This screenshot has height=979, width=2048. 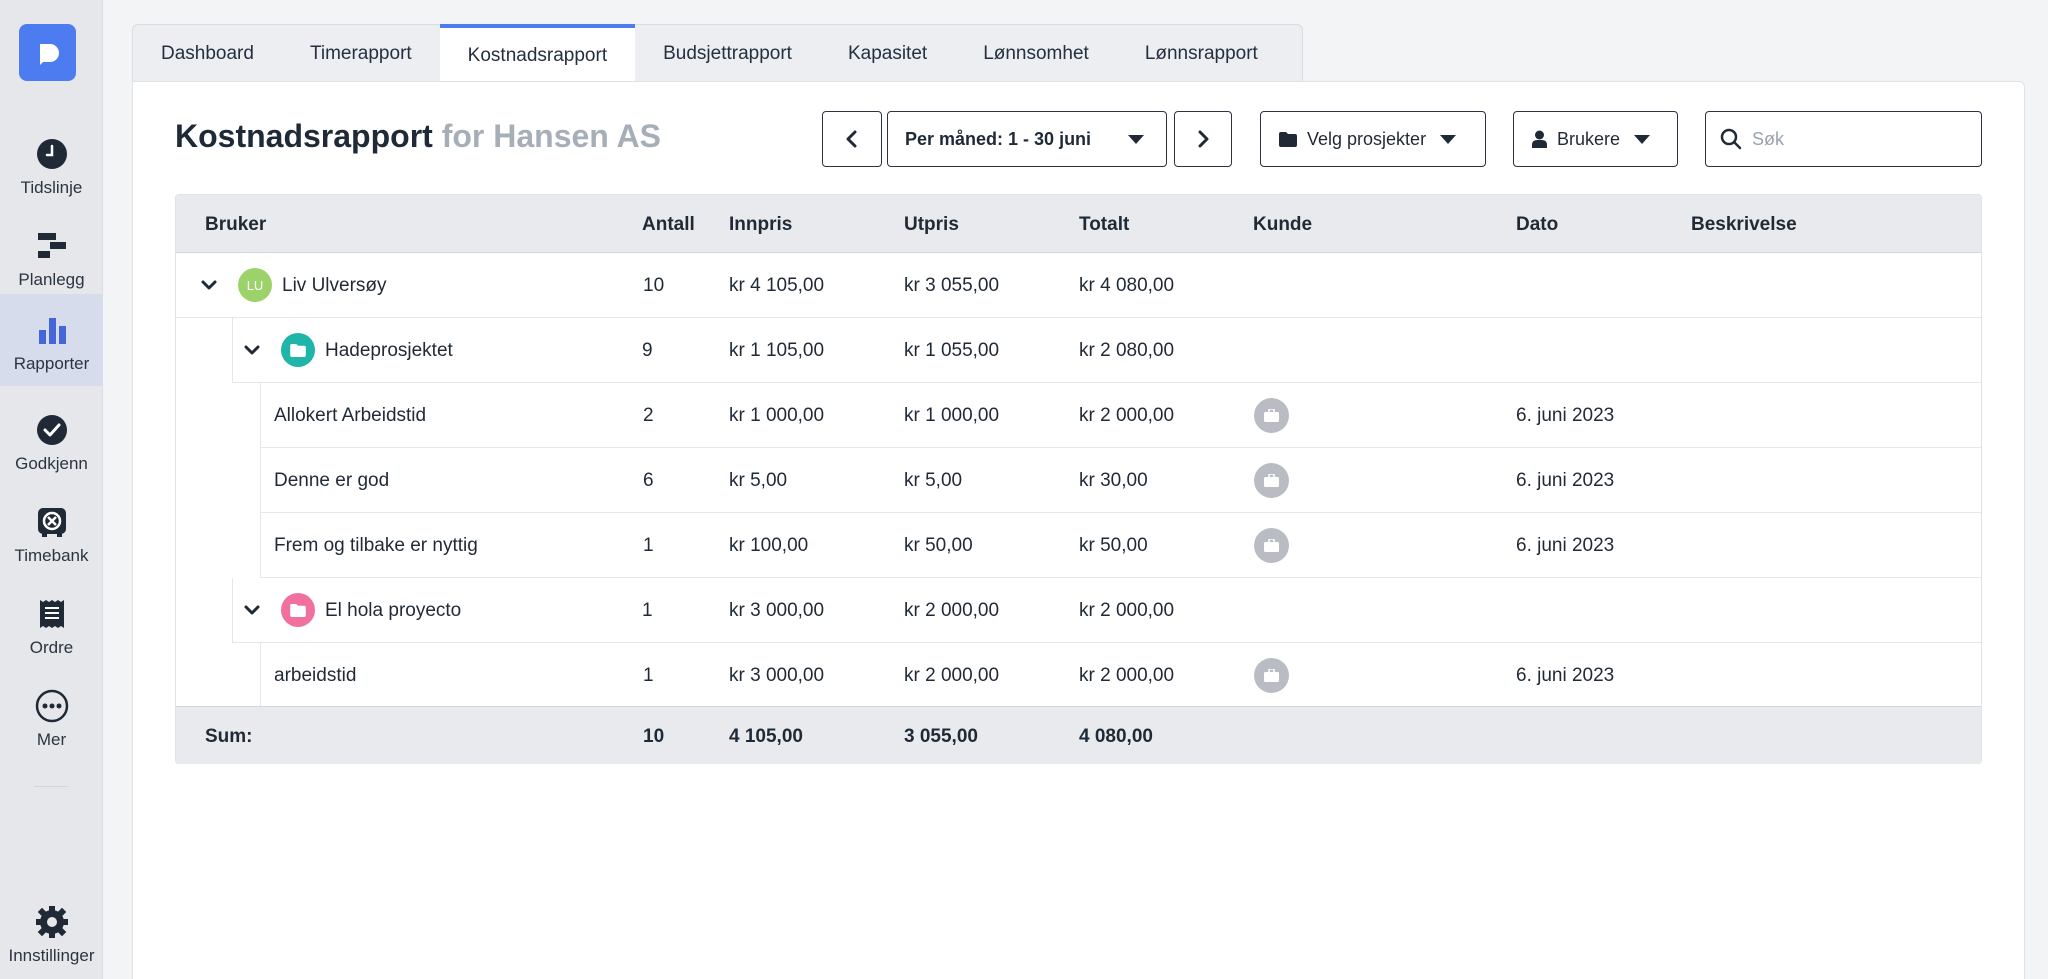 I want to click on search-box, so click(x=1843, y=139).